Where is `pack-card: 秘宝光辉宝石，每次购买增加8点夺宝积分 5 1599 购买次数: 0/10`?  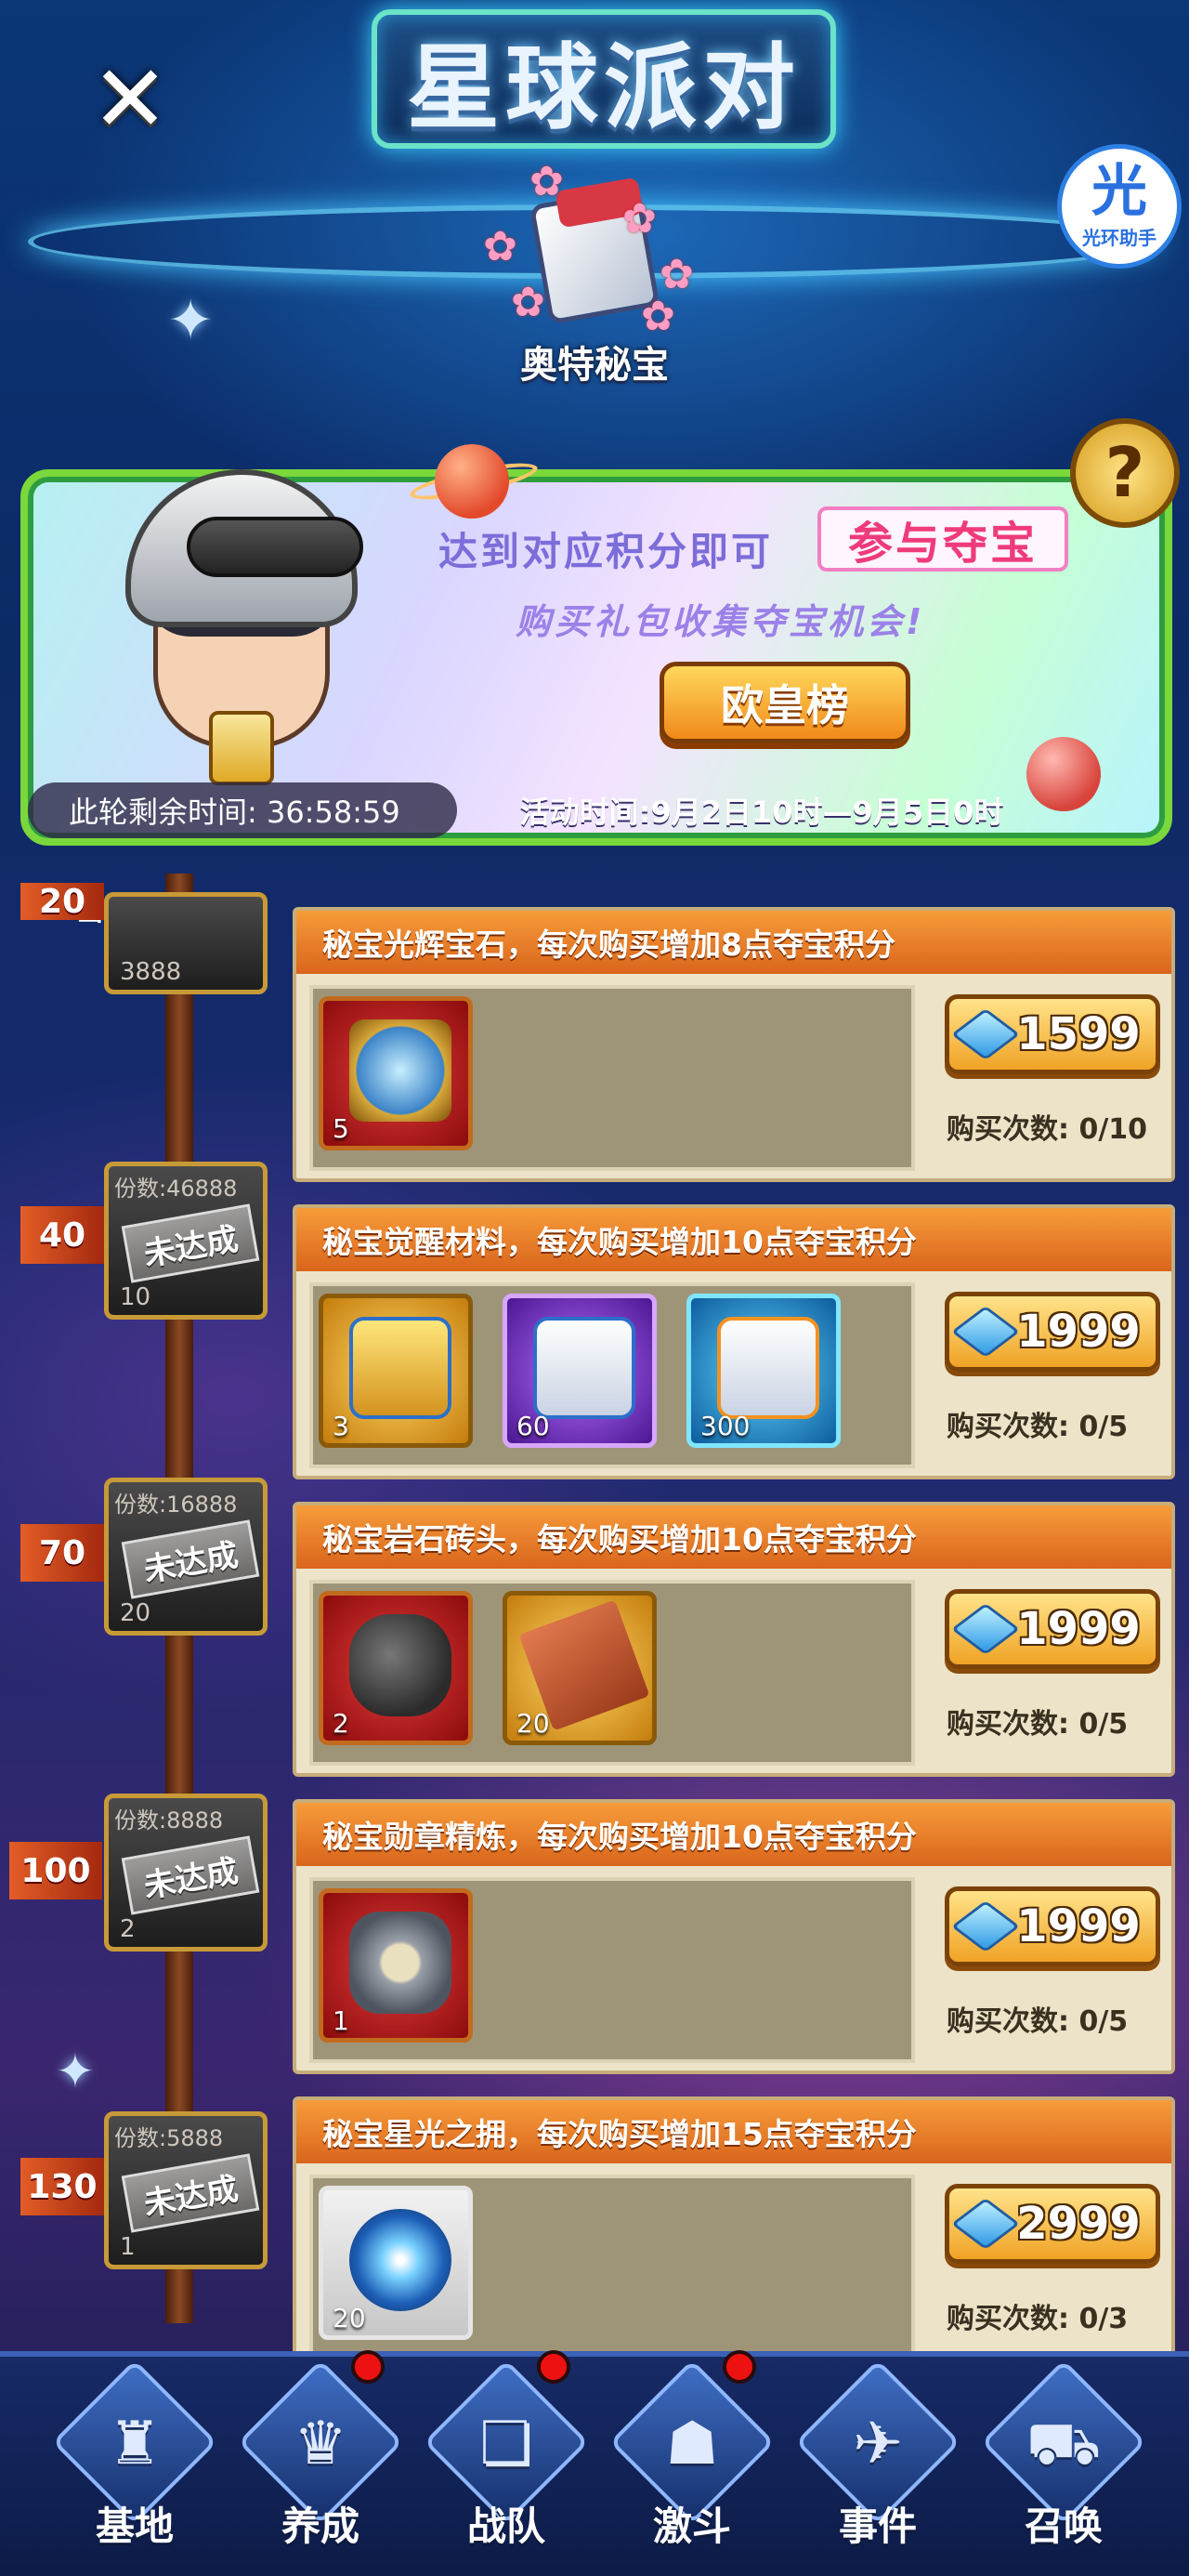
pack-card: 秘宝光辉宝石，每次购买增加8点夺宝积分 5 1599 购买次数: 0/10 is located at coordinates (734, 1044).